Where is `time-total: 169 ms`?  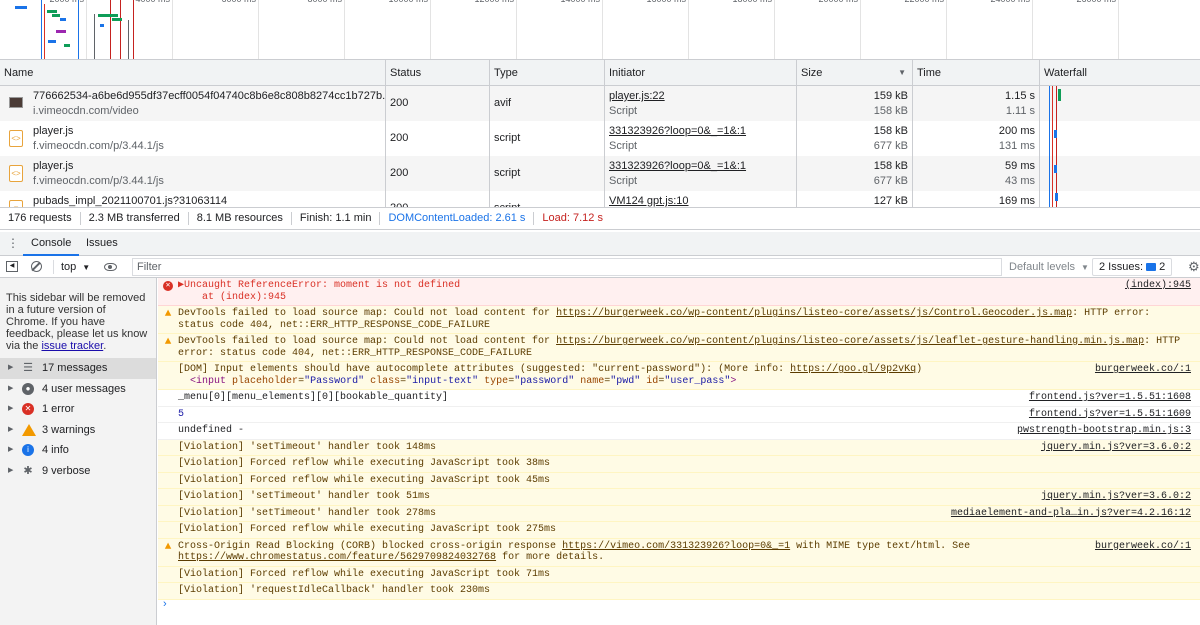 time-total: 169 ms is located at coordinates (1016, 201).